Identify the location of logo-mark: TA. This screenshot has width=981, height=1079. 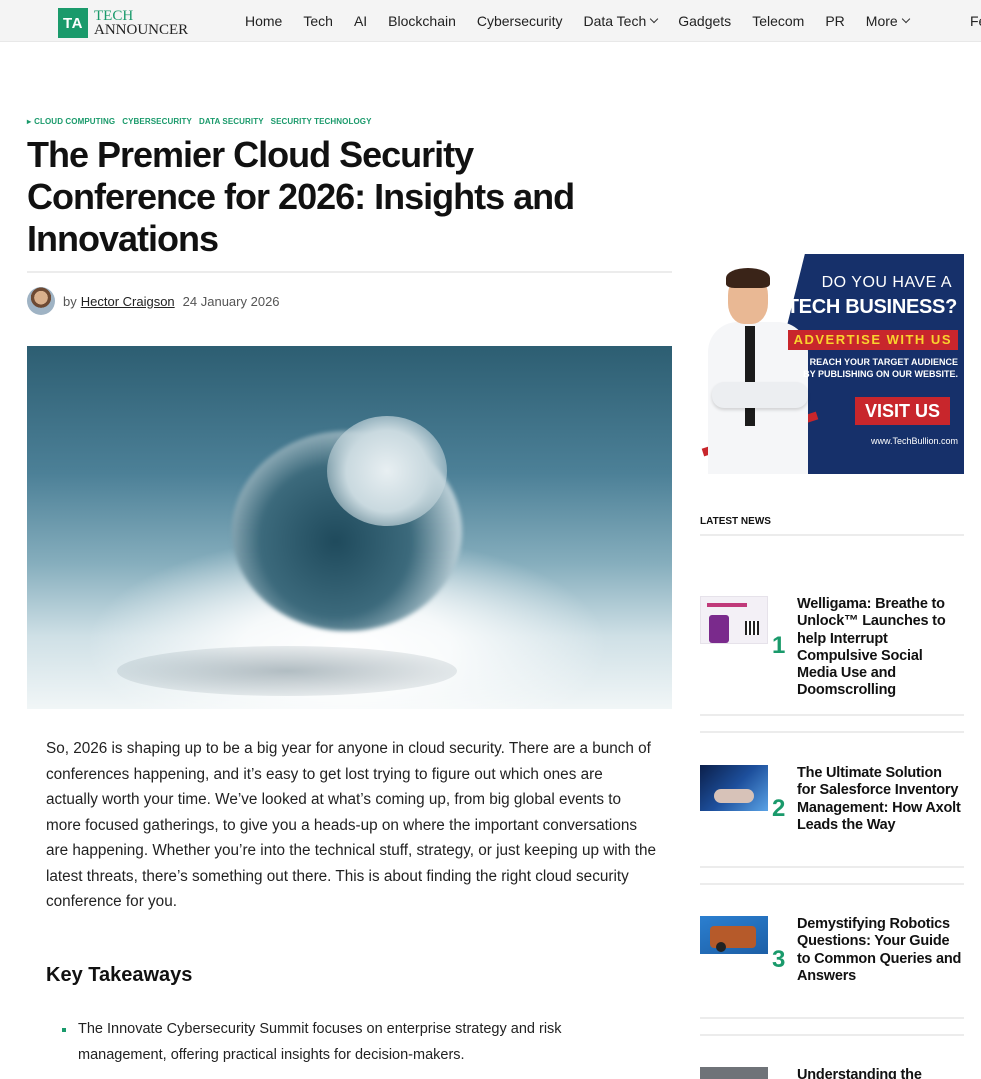
(73, 23).